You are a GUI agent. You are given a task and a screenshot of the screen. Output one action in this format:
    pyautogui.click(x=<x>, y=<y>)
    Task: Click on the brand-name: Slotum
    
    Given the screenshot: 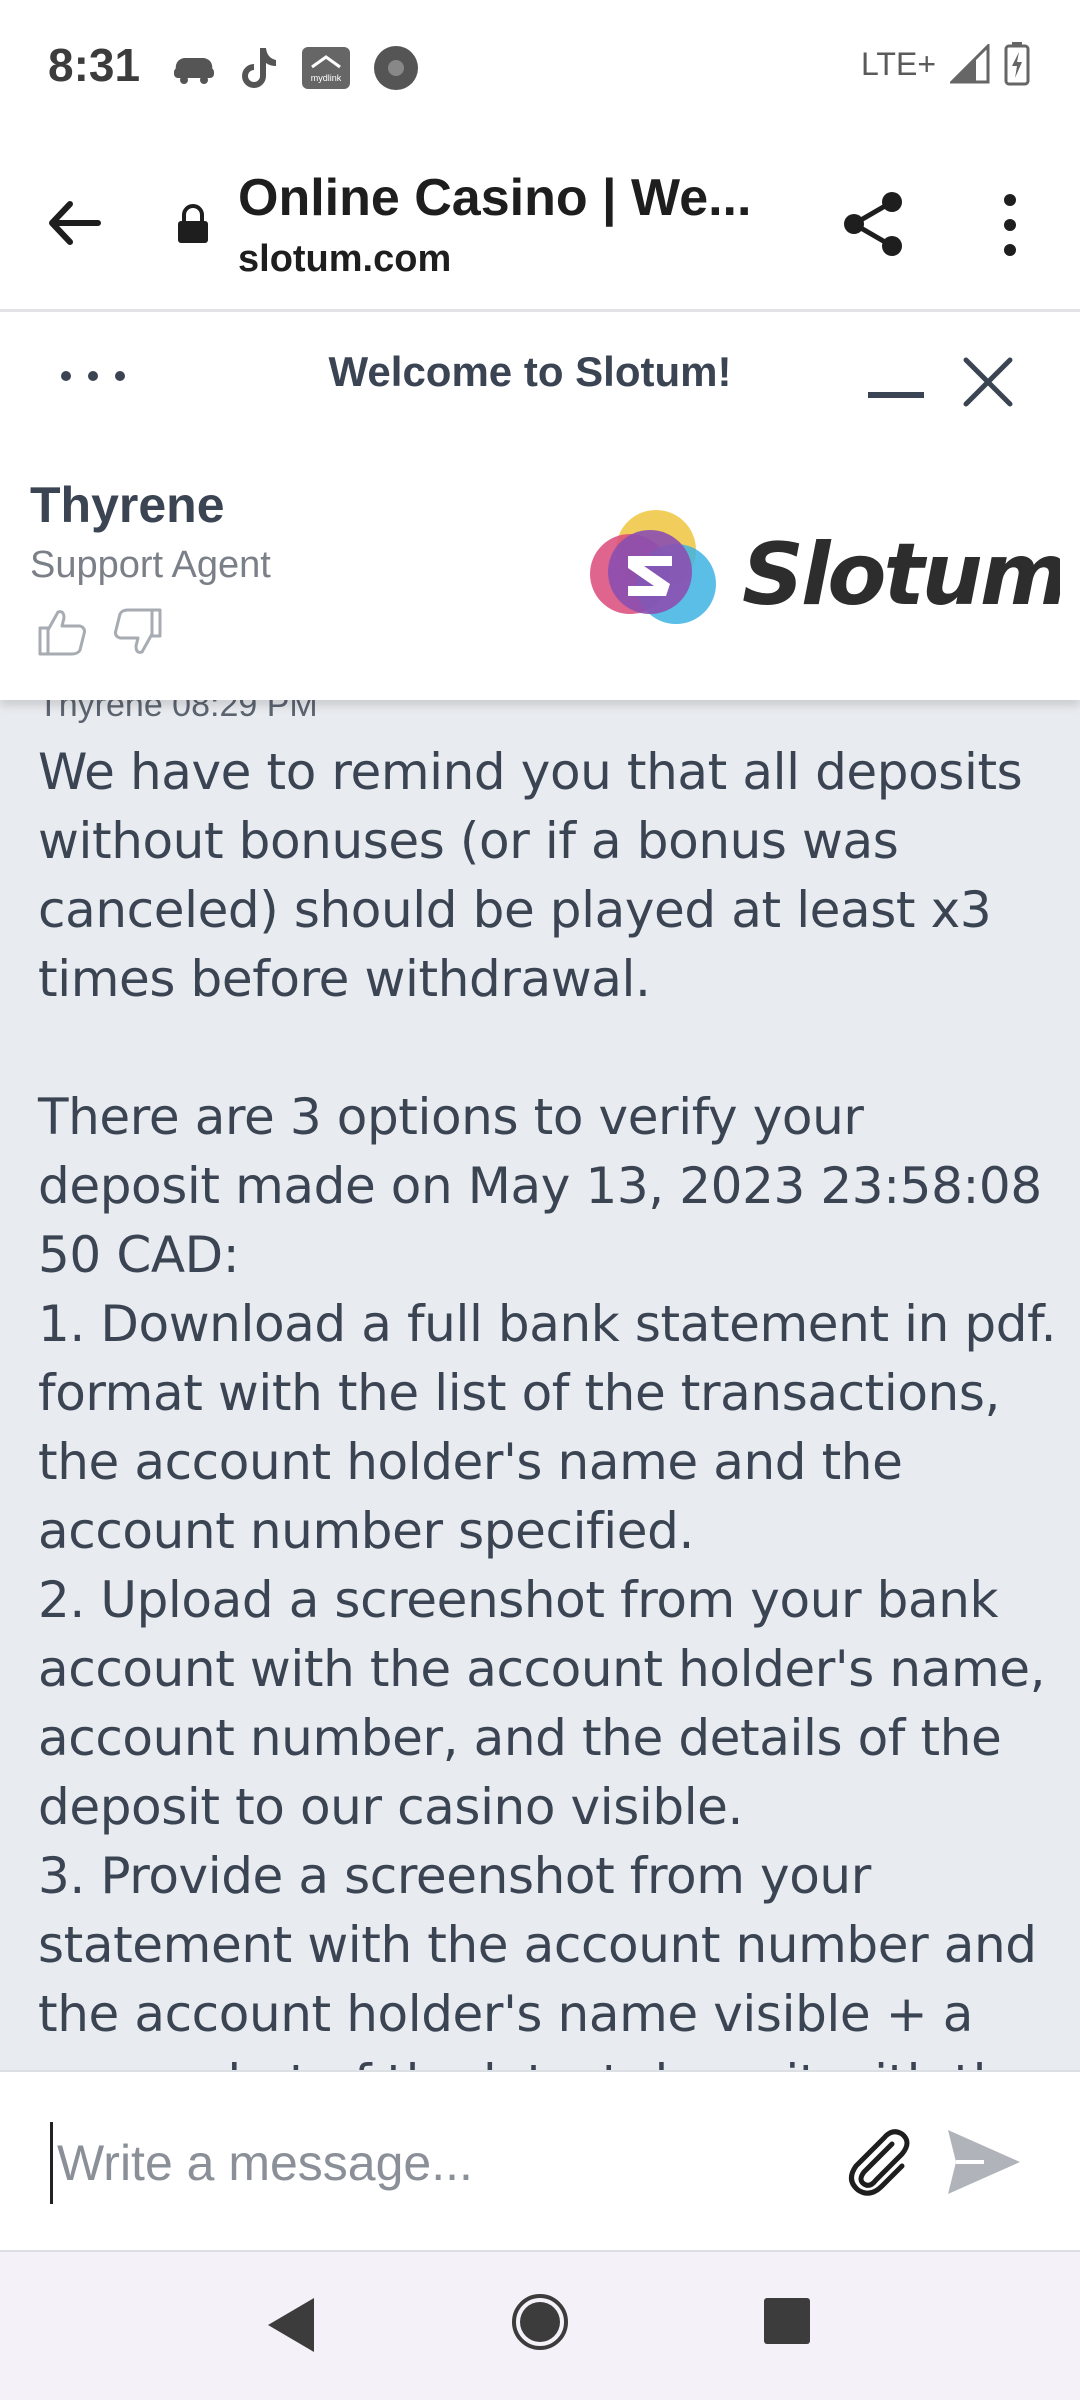 What is the action you would take?
    pyautogui.click(x=901, y=575)
    